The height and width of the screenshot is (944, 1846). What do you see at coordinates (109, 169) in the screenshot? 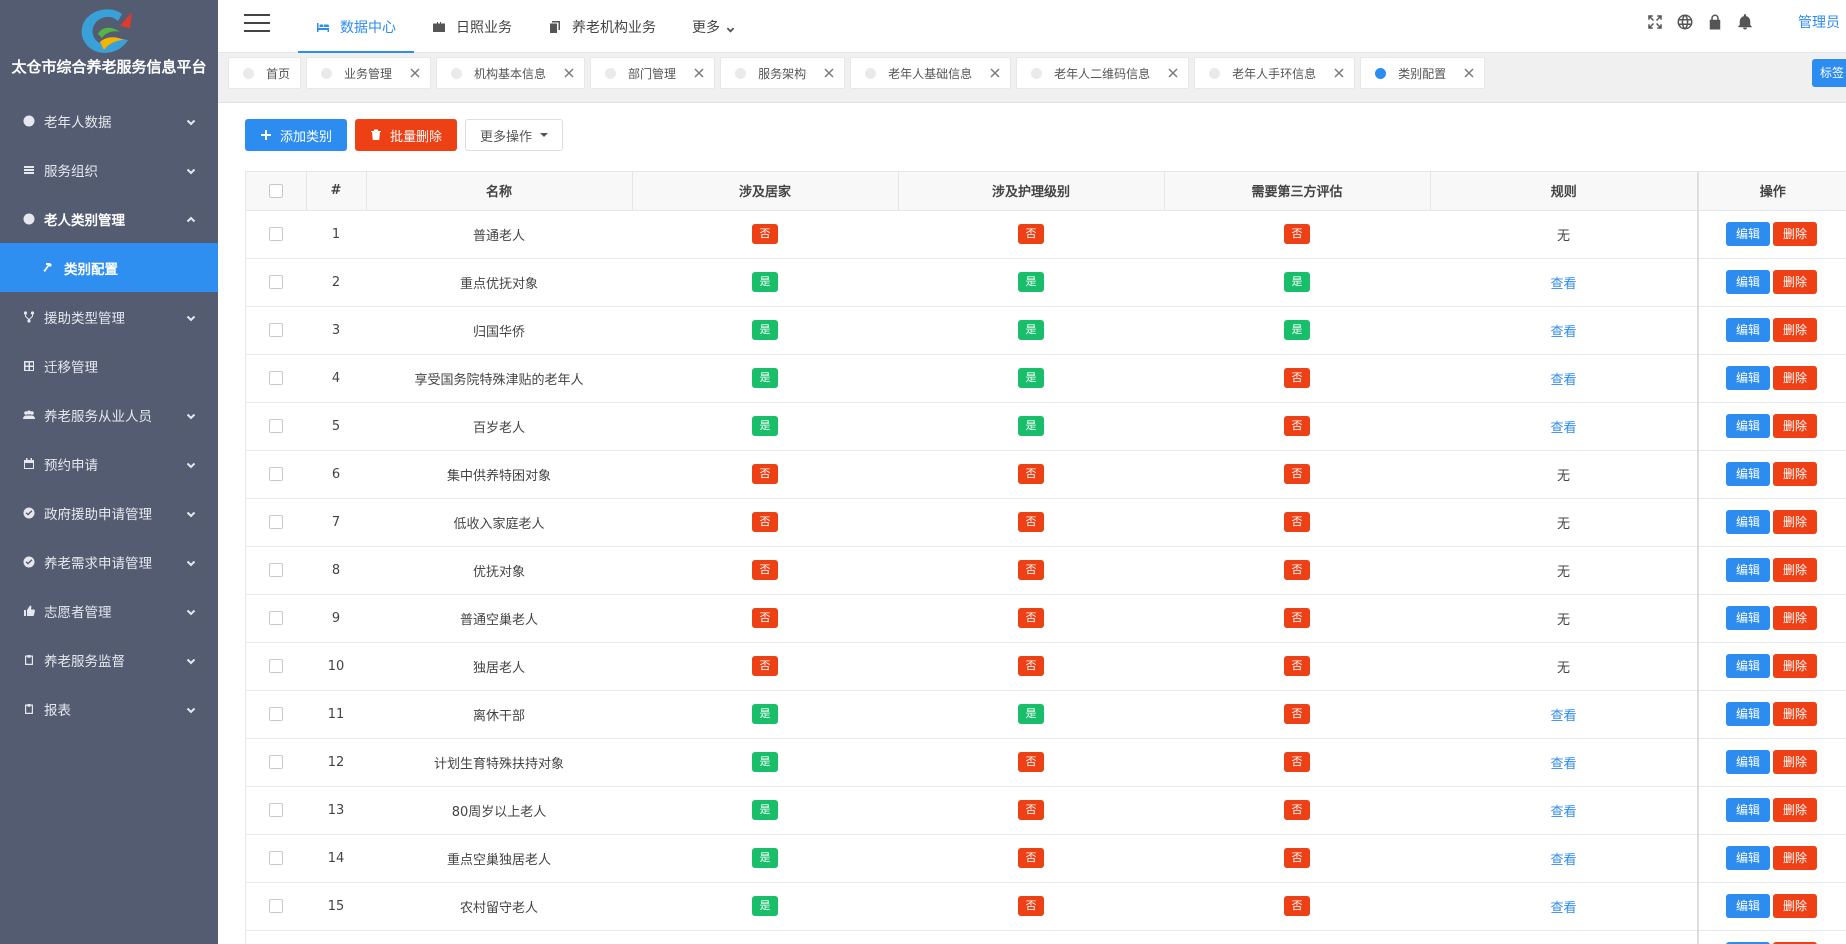
I see `sidebar-item-1: 服务组织` at bounding box center [109, 169].